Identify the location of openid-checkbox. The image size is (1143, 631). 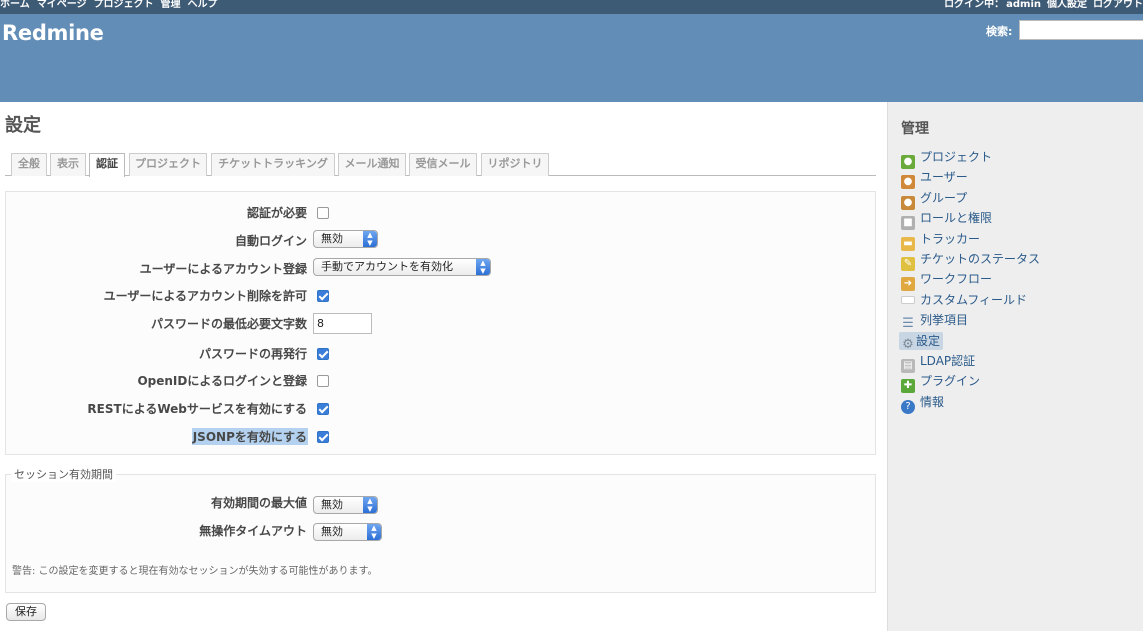
(323, 381).